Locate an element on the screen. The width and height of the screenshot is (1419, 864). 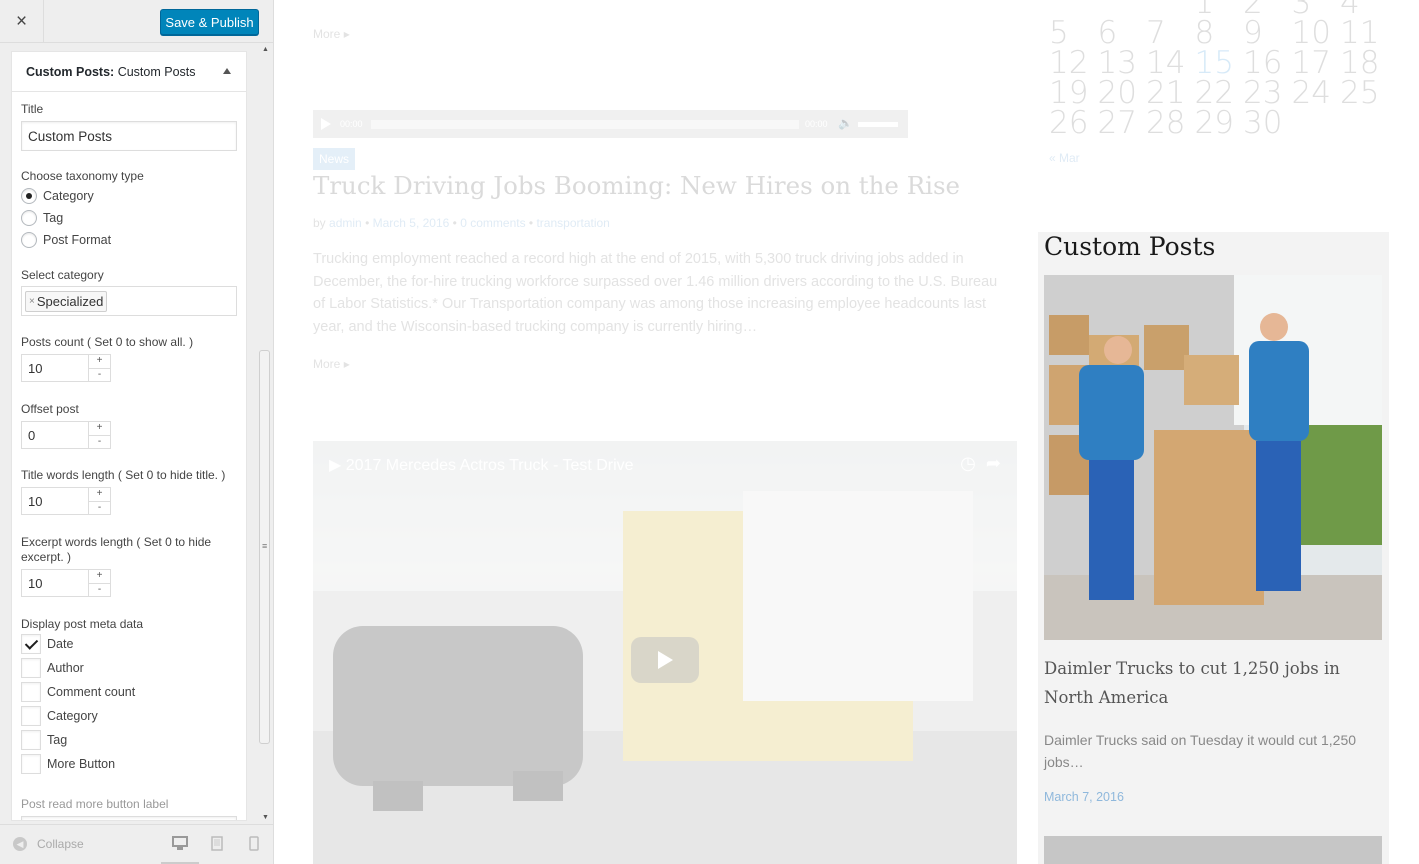
checkbox-more-button is located at coordinates (31, 764).